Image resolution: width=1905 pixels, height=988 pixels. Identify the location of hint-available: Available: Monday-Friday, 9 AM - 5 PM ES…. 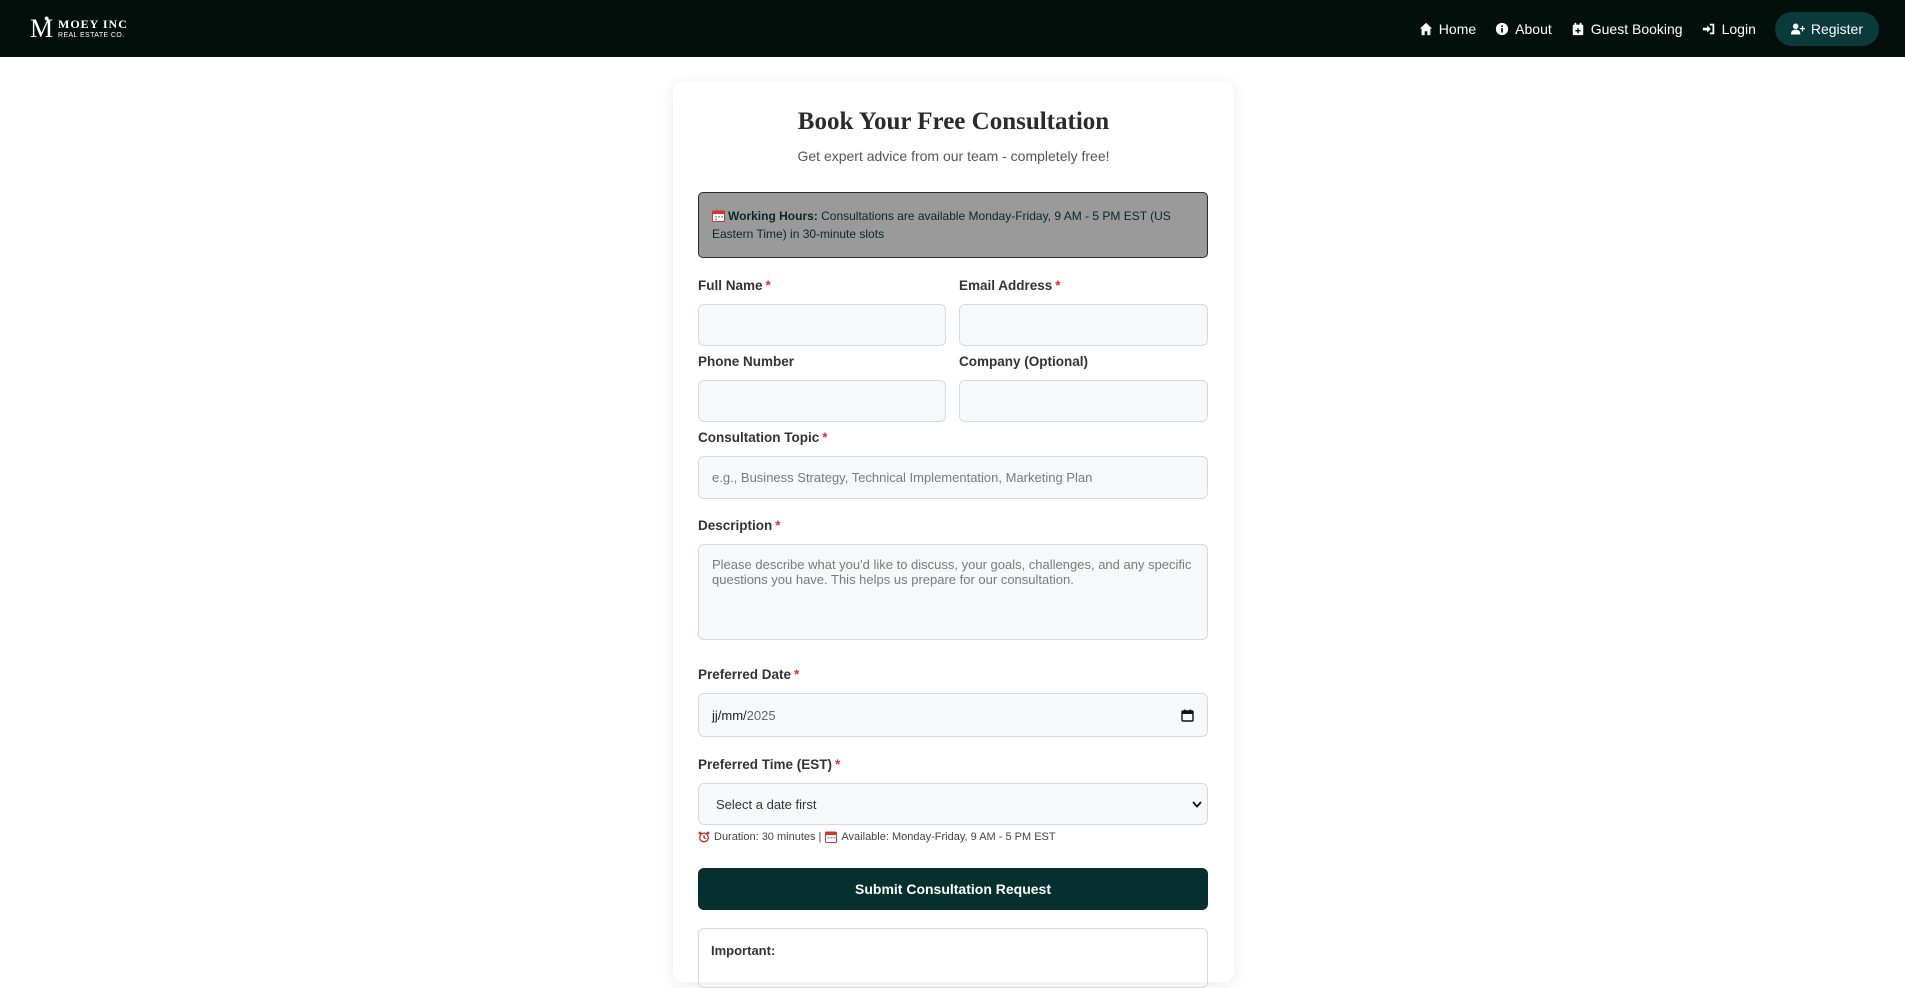
(948, 837).